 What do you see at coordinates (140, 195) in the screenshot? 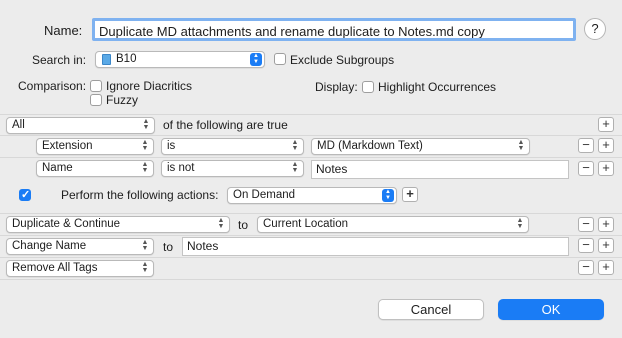
I see `perform-actions-label: Perform the following actions:` at bounding box center [140, 195].